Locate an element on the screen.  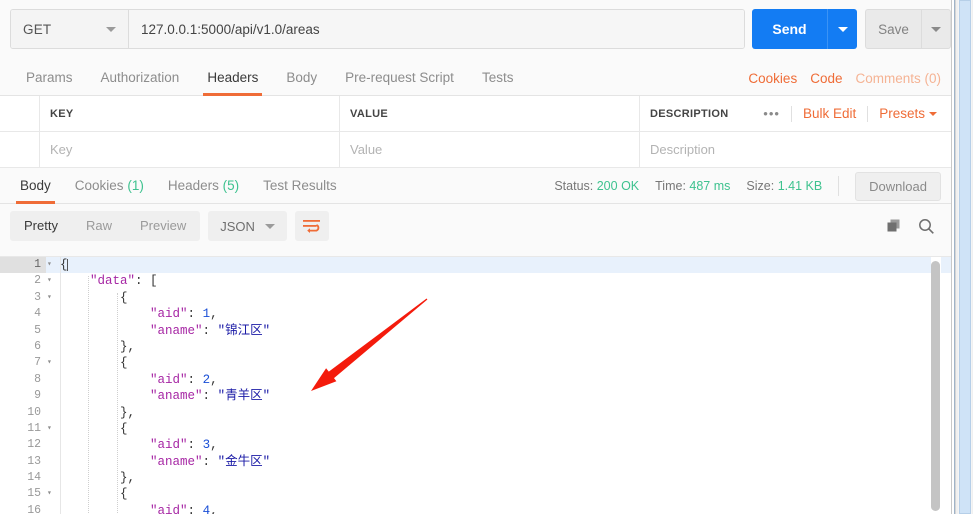
code-line: 7 ▾ { is located at coordinates (475, 363).